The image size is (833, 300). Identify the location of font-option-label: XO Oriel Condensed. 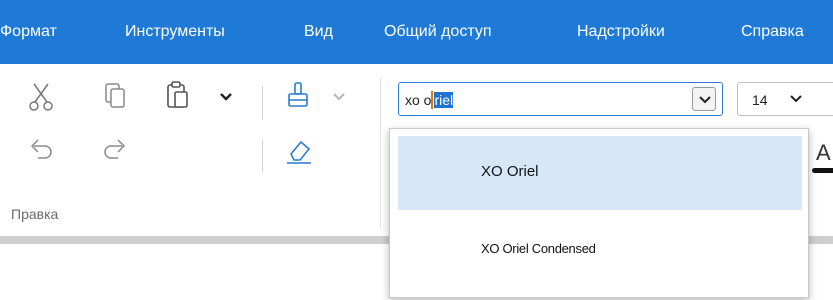
(538, 248).